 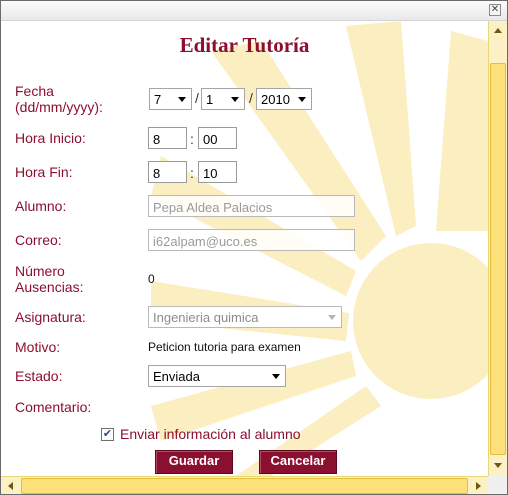 I want to click on arrow-up-icon, so click(x=498, y=30).